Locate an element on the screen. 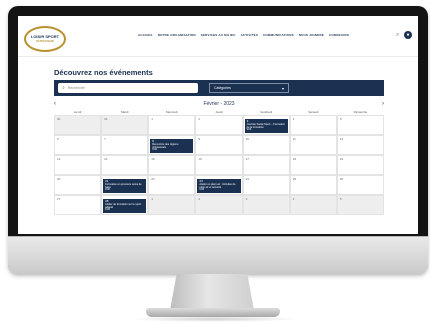  month-navigation: ‹ Février - 2023 › is located at coordinates (219, 104).